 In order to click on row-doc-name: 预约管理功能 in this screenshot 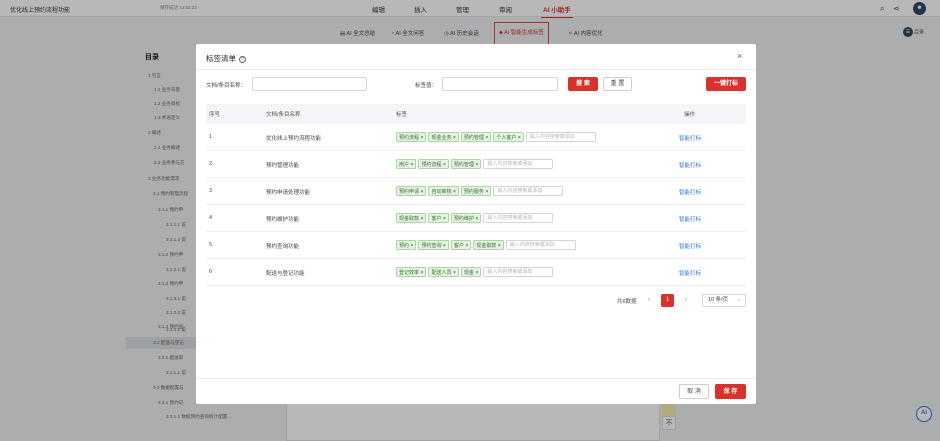, I will do `click(283, 166)`.